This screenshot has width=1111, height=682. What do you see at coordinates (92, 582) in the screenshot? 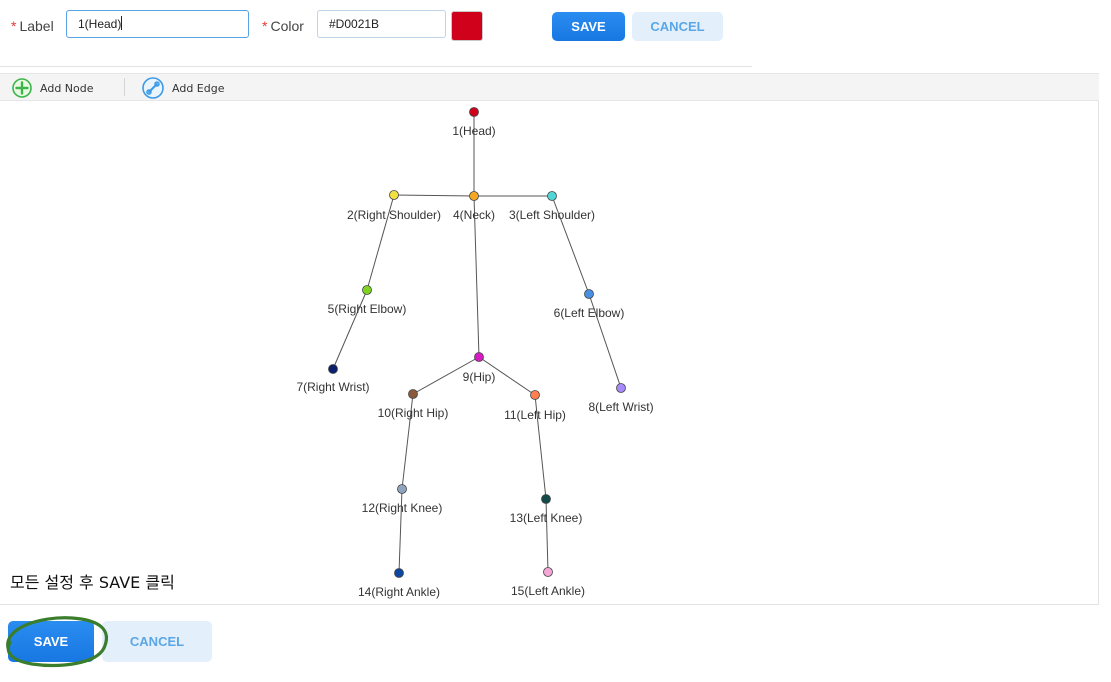
I see `instruction-text: 모든 설정 후 SAVE 클릭` at bounding box center [92, 582].